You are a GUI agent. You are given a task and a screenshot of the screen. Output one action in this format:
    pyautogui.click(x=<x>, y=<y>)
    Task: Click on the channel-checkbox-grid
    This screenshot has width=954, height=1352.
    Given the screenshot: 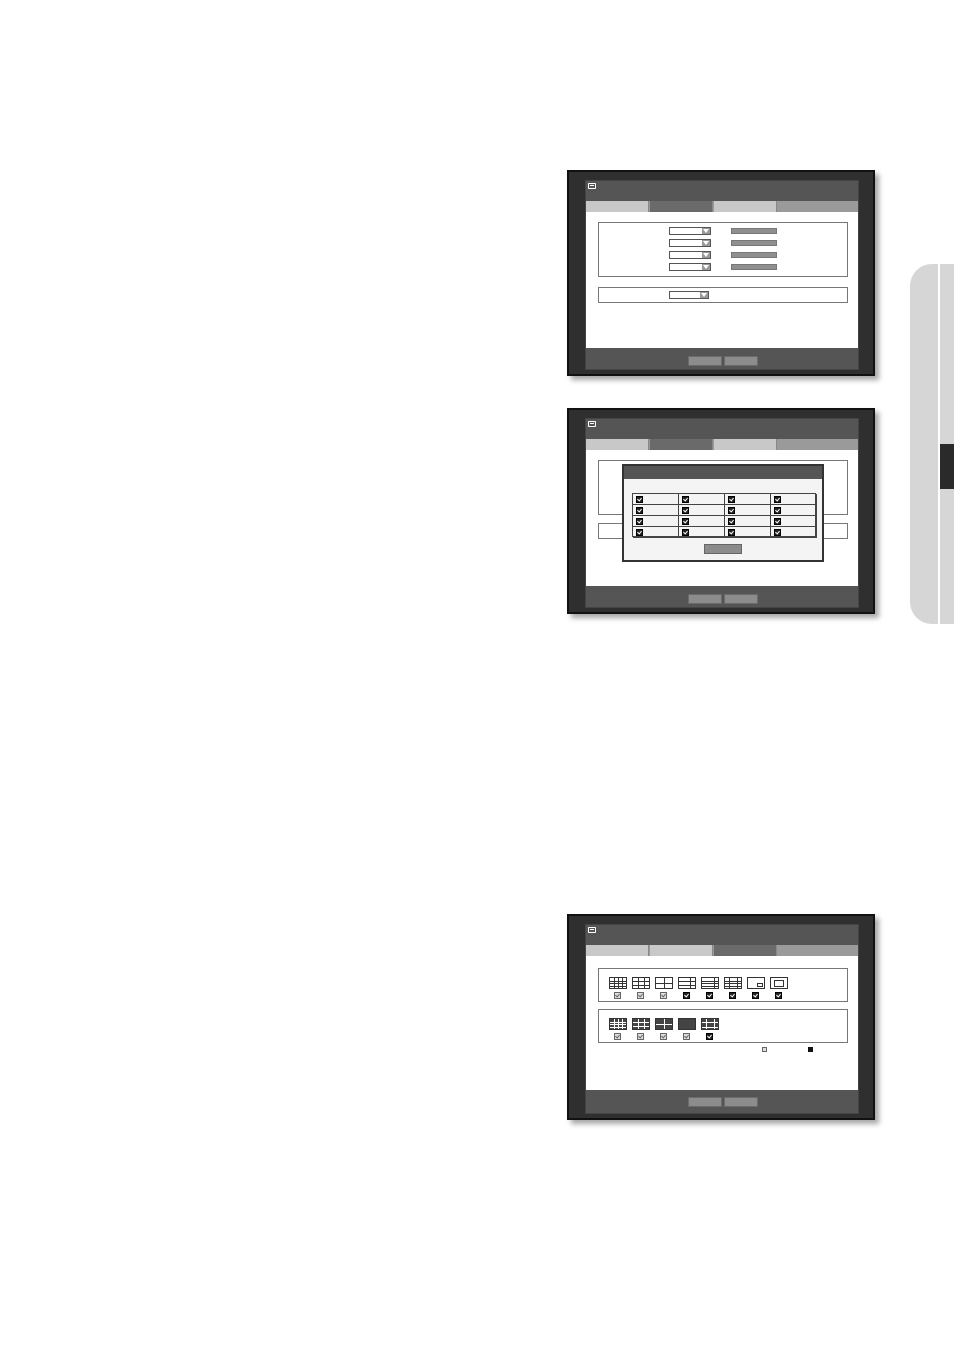 What is the action you would take?
    pyautogui.click(x=724, y=515)
    